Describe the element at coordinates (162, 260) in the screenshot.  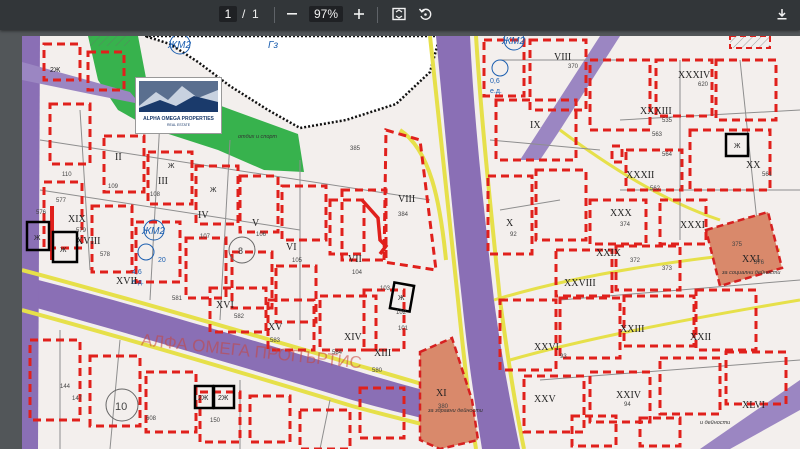
I see `density-note: 20` at that location.